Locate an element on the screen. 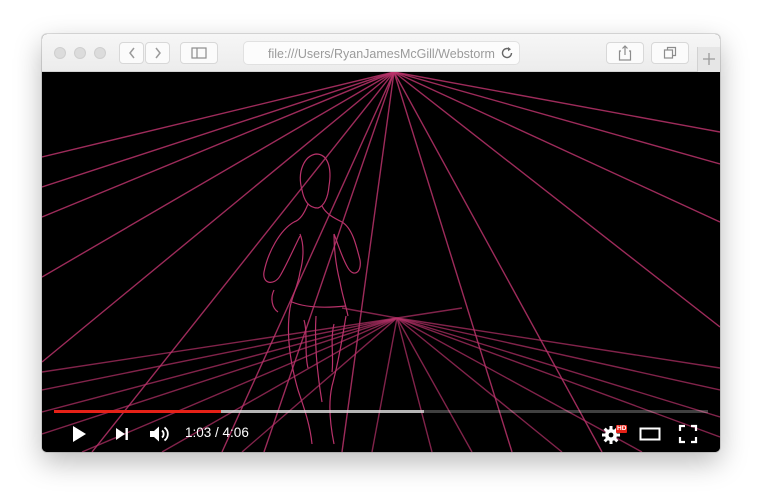 The width and height of the screenshot is (762, 502). zoom-window-button is located at coordinates (100, 53).